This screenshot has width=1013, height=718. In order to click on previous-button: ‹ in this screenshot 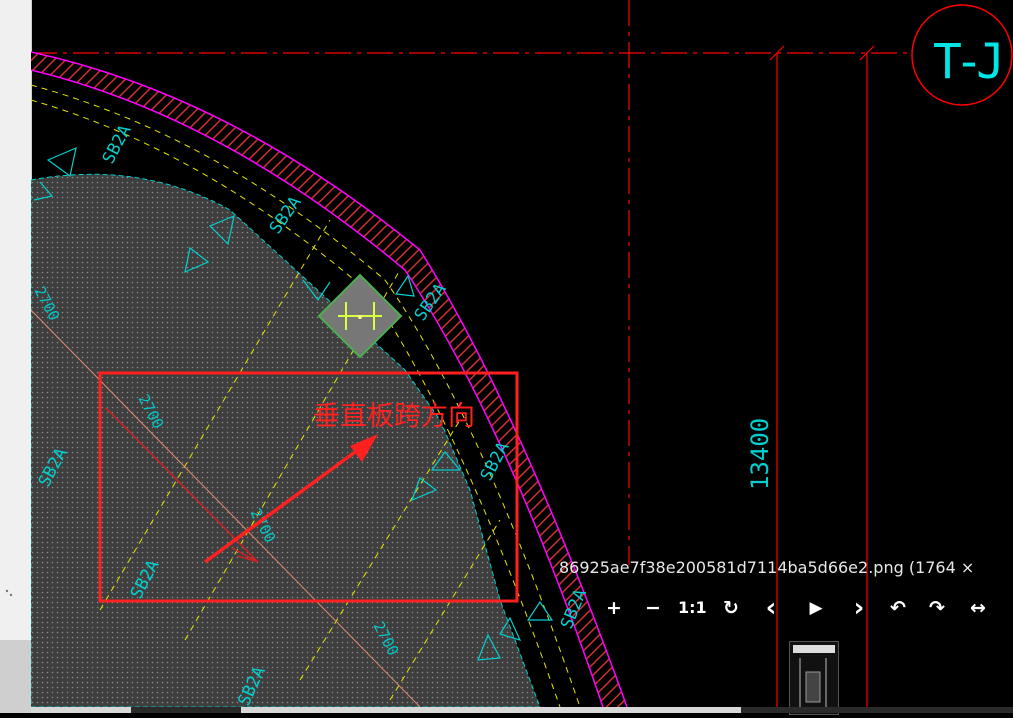, I will do `click(771, 608)`.